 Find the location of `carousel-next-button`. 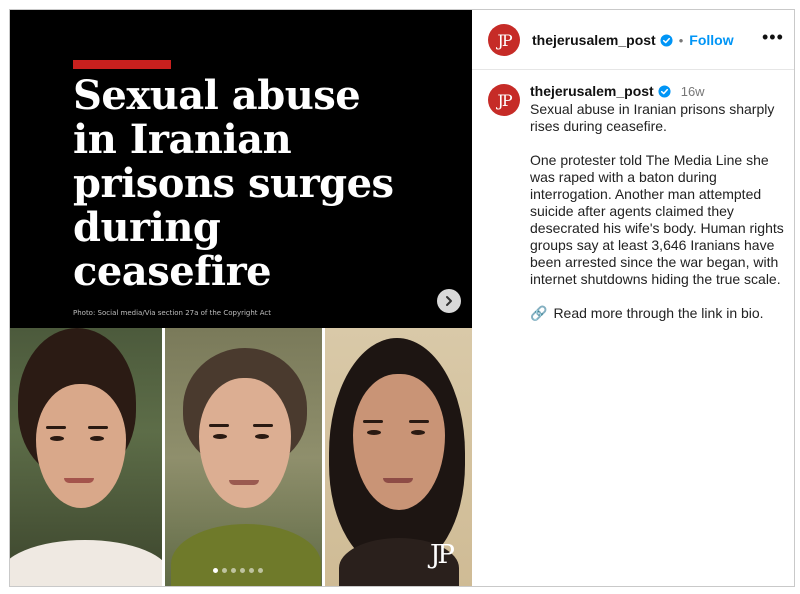

carousel-next-button is located at coordinates (449, 301).